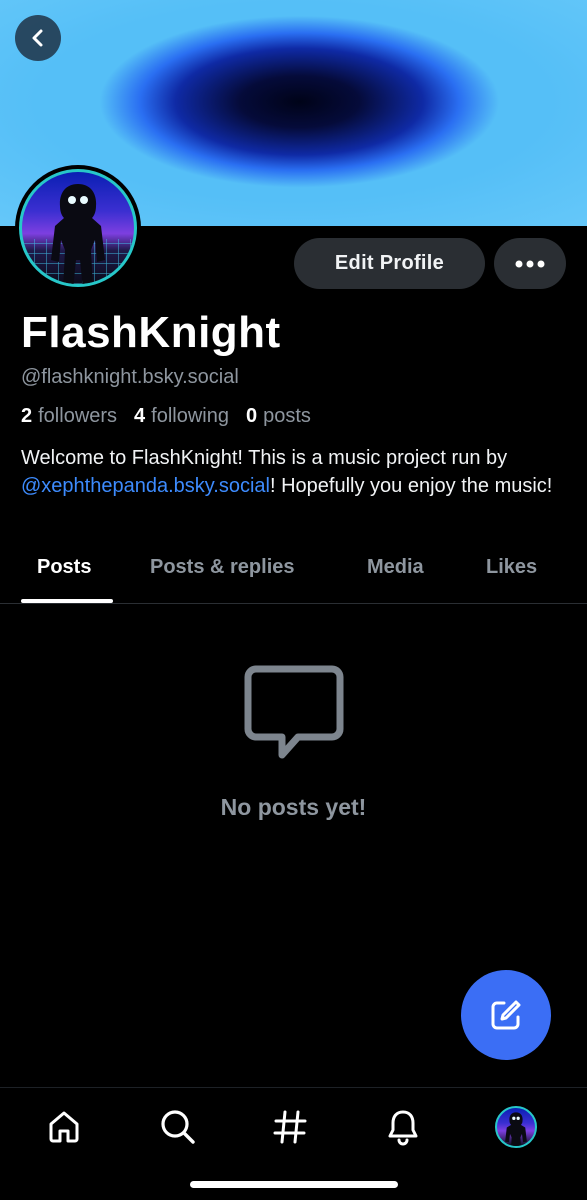  I want to click on nav-notifications, so click(403, 1127).